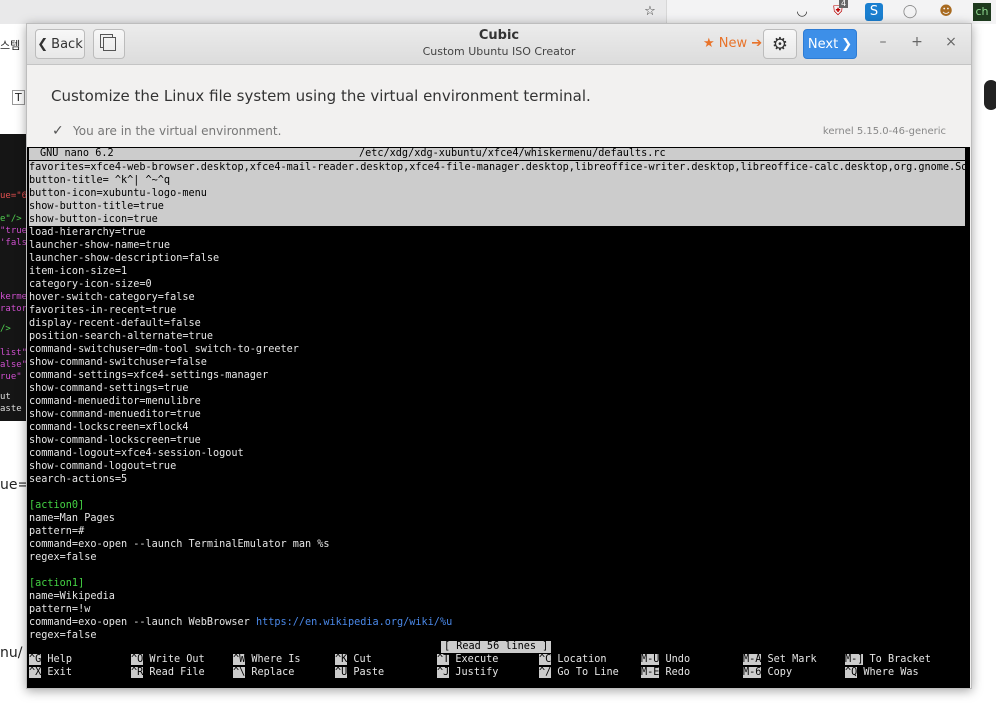  What do you see at coordinates (10, 45) in the screenshot?
I see `background-tab-text: 스템` at bounding box center [10, 45].